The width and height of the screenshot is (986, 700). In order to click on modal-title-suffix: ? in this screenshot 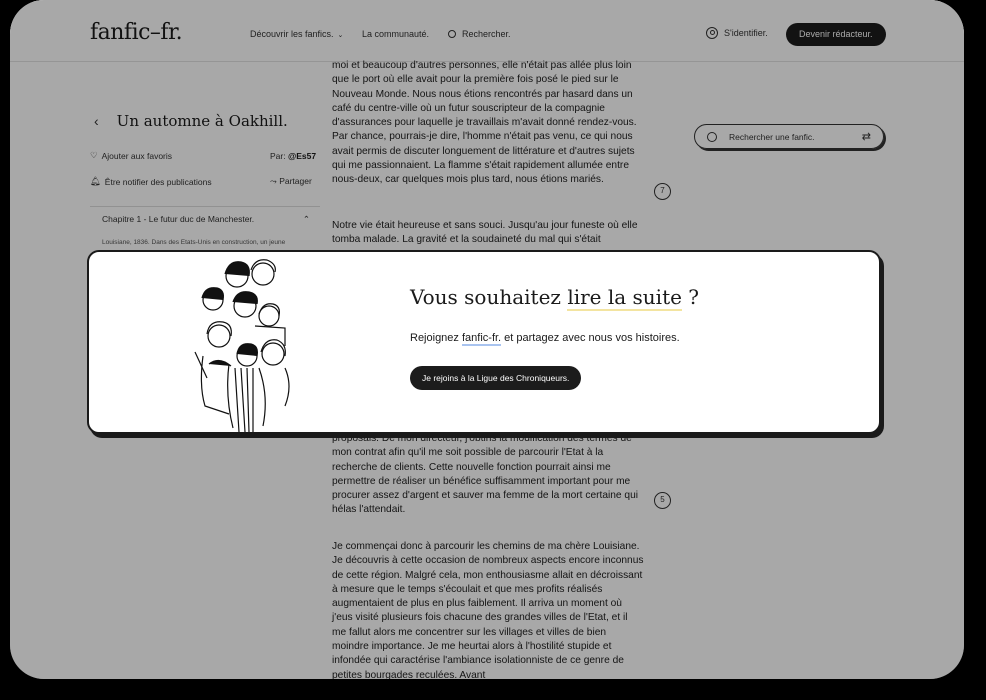, I will do `click(690, 297)`.